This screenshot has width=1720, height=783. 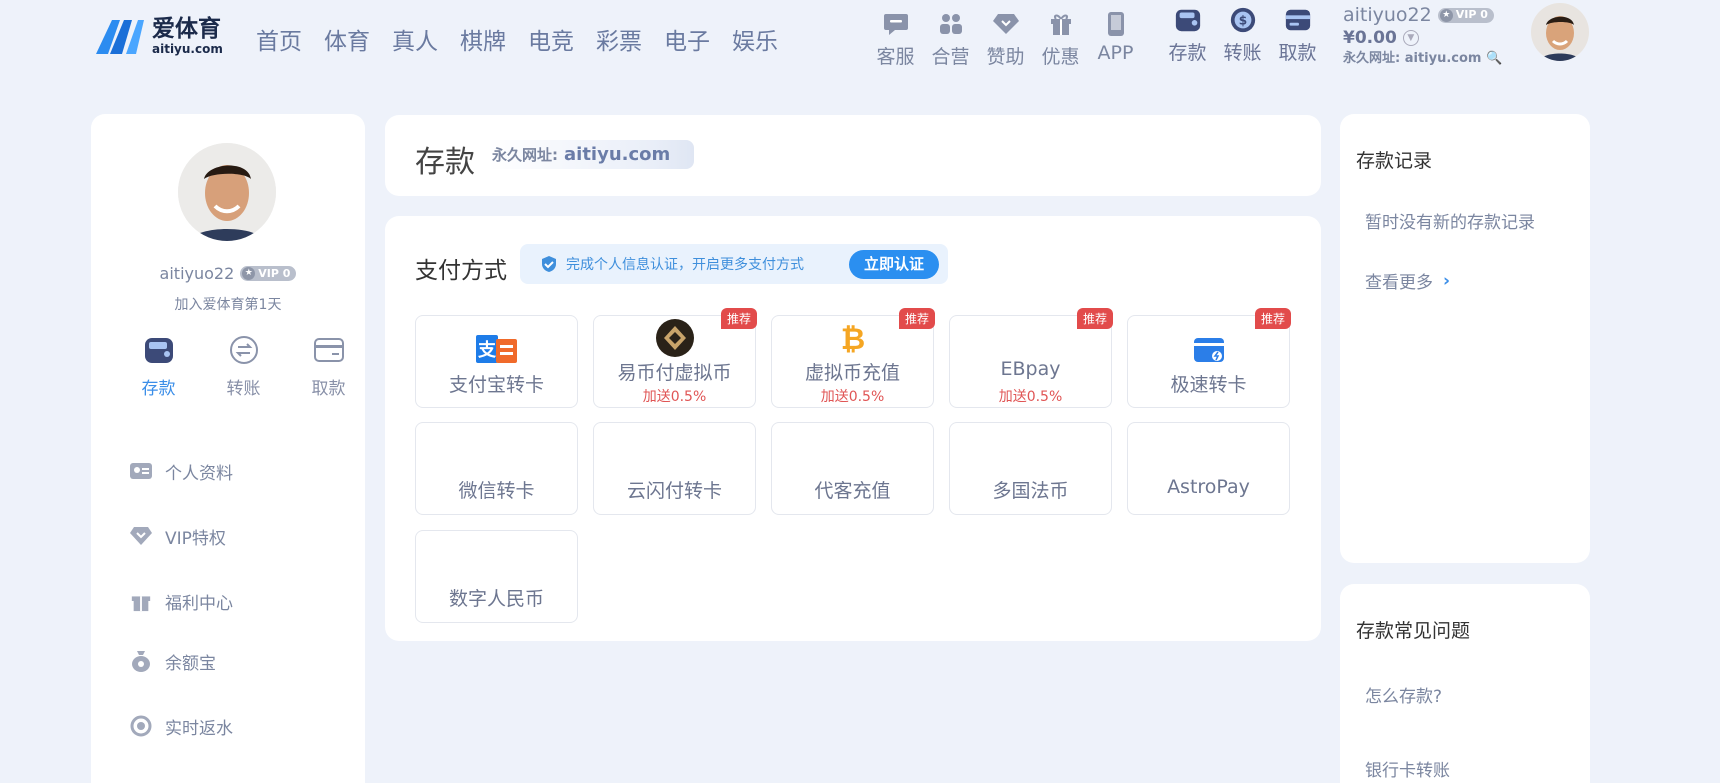 I want to click on records-title: 存款记录, so click(x=1394, y=161).